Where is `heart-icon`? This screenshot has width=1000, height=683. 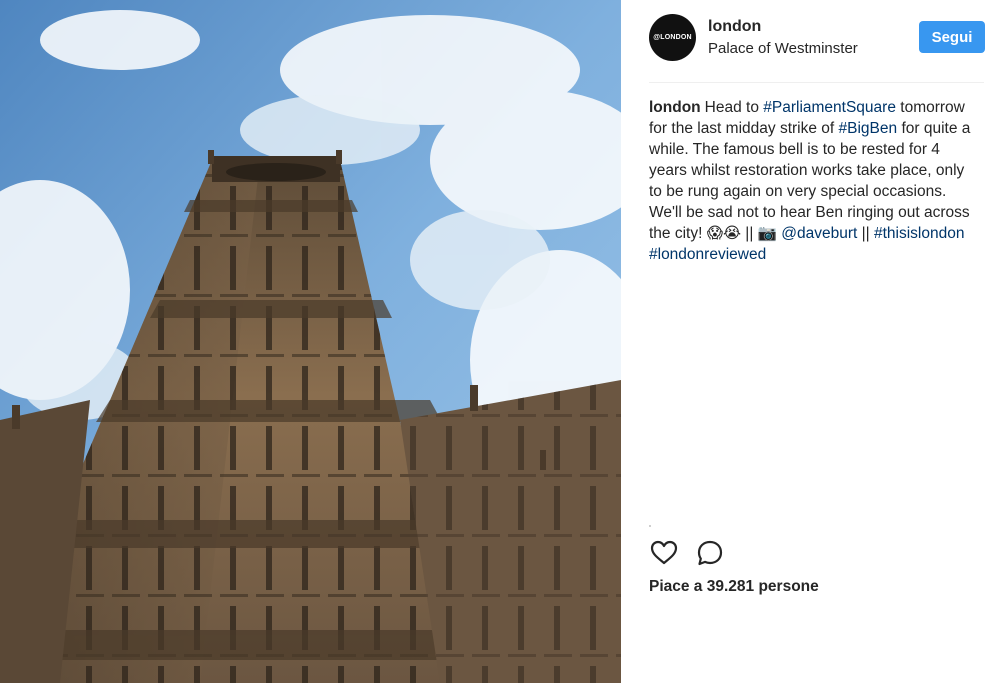 heart-icon is located at coordinates (664, 552).